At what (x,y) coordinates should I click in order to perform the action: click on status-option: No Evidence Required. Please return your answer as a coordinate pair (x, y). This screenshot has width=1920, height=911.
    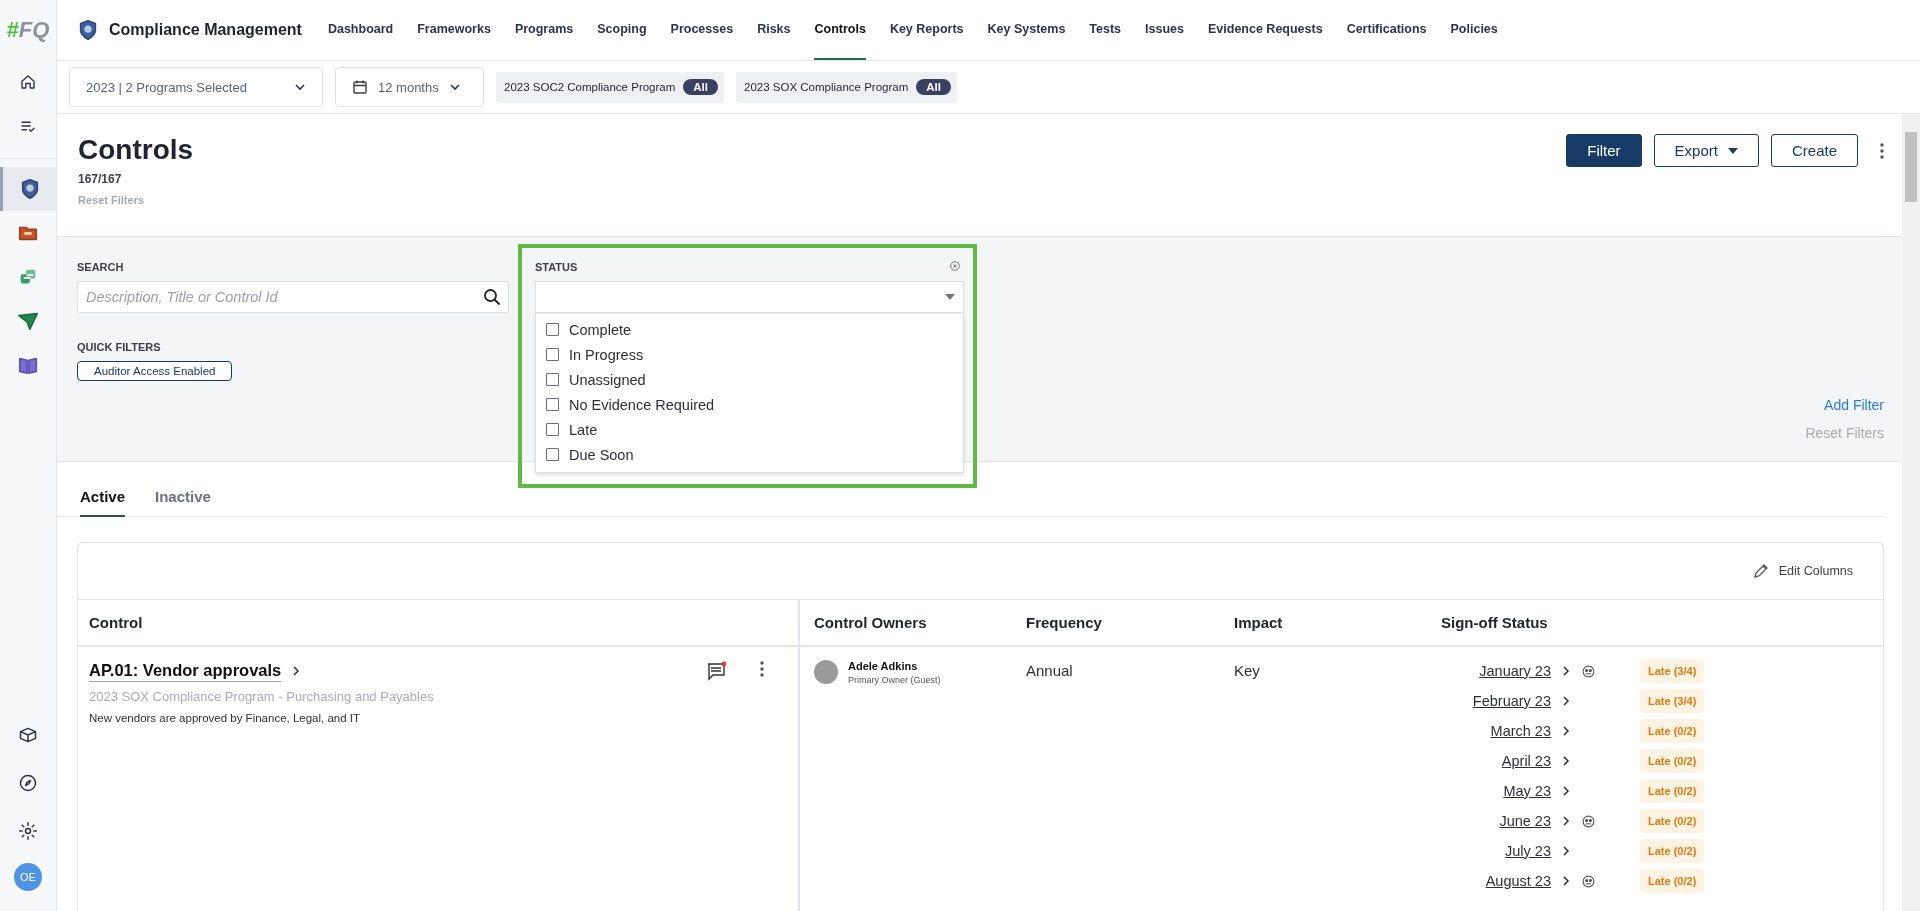
    Looking at the image, I should click on (749, 404).